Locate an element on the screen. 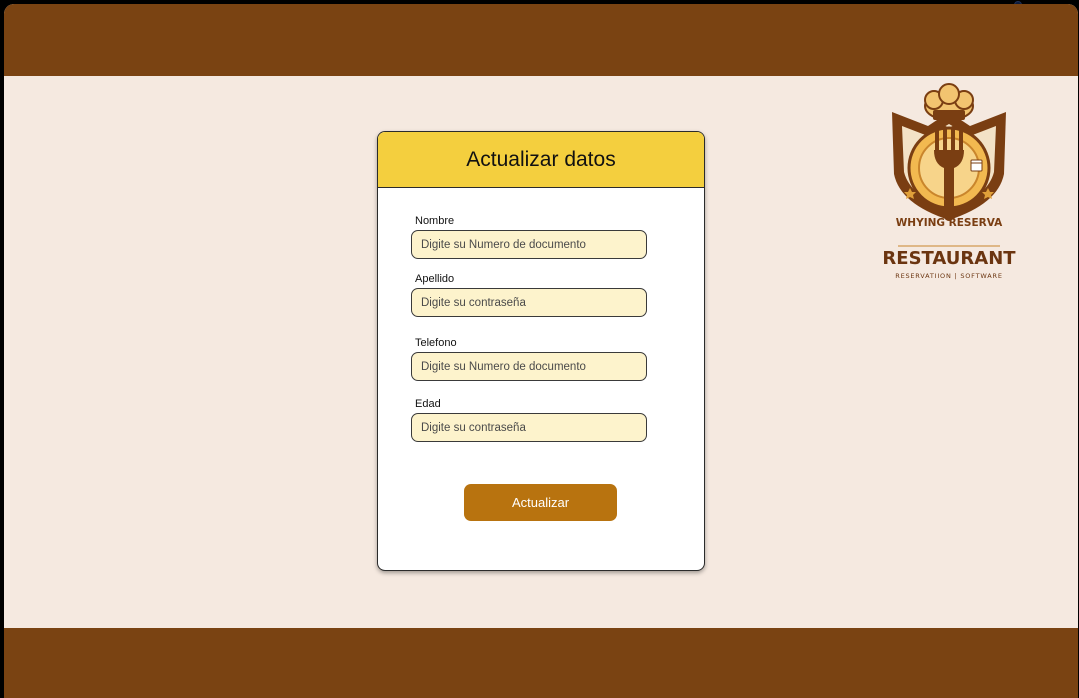 Image resolution: width=1079 pixels, height=698 pixels. card-header: Actualizar datos is located at coordinates (541, 160).